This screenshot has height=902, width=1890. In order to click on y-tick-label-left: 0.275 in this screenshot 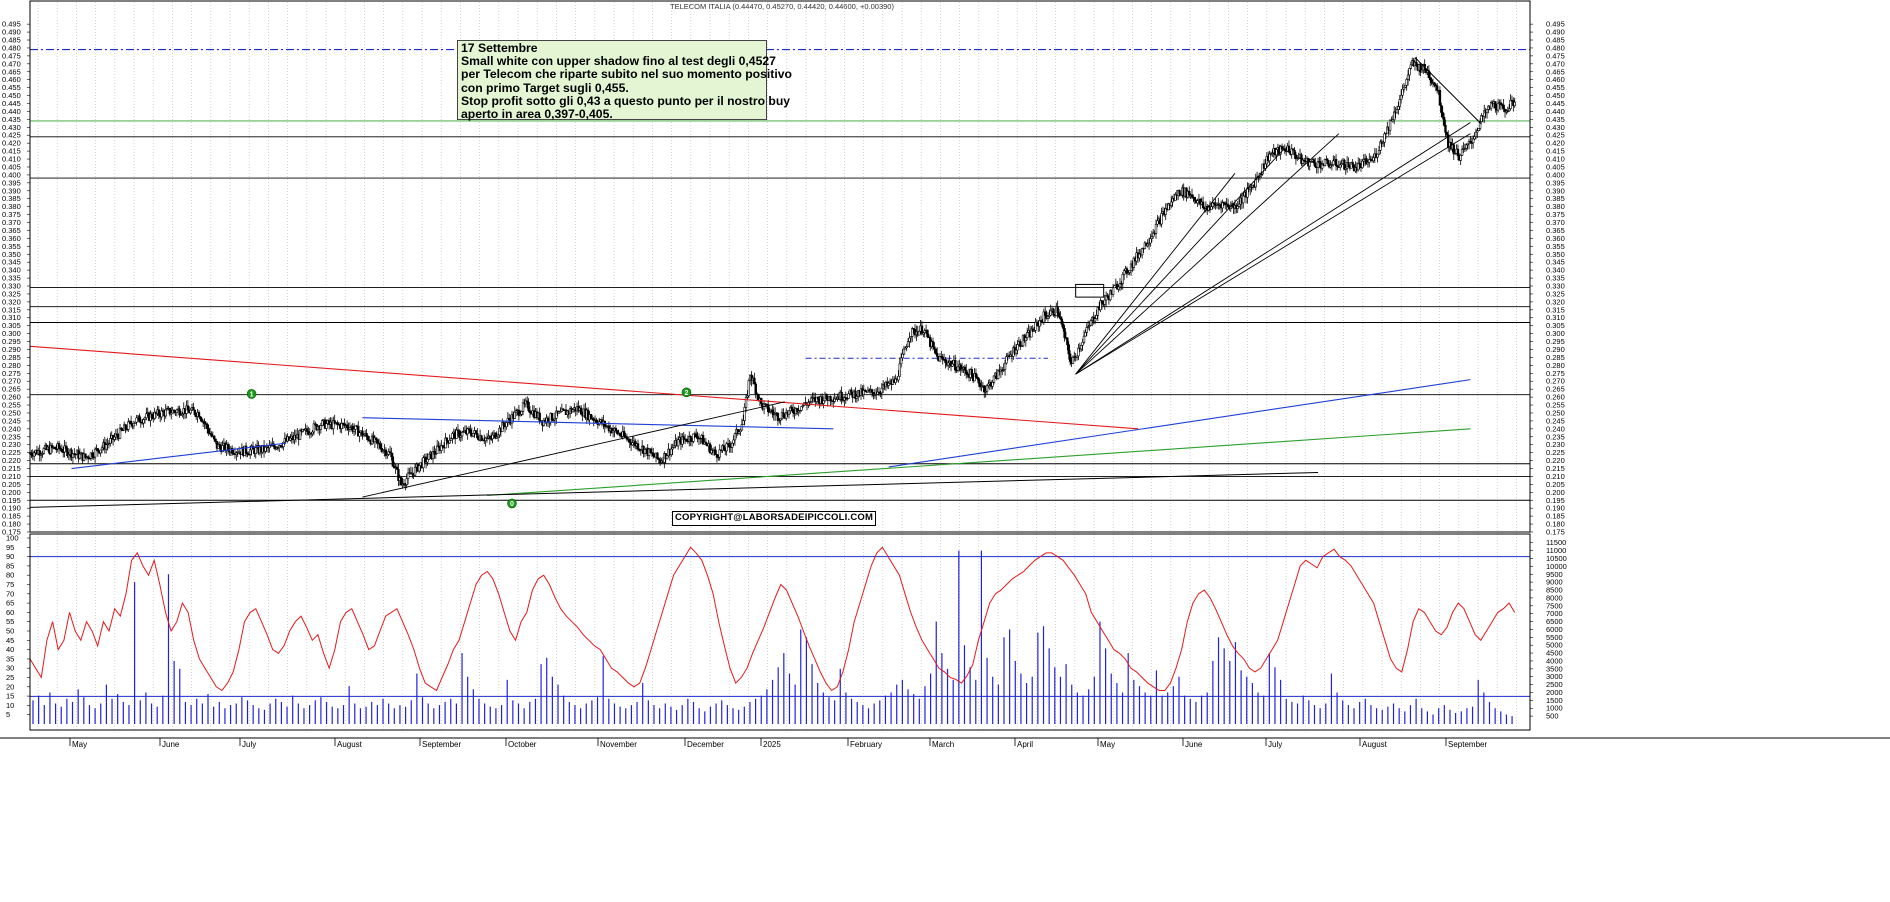, I will do `click(11, 373)`.